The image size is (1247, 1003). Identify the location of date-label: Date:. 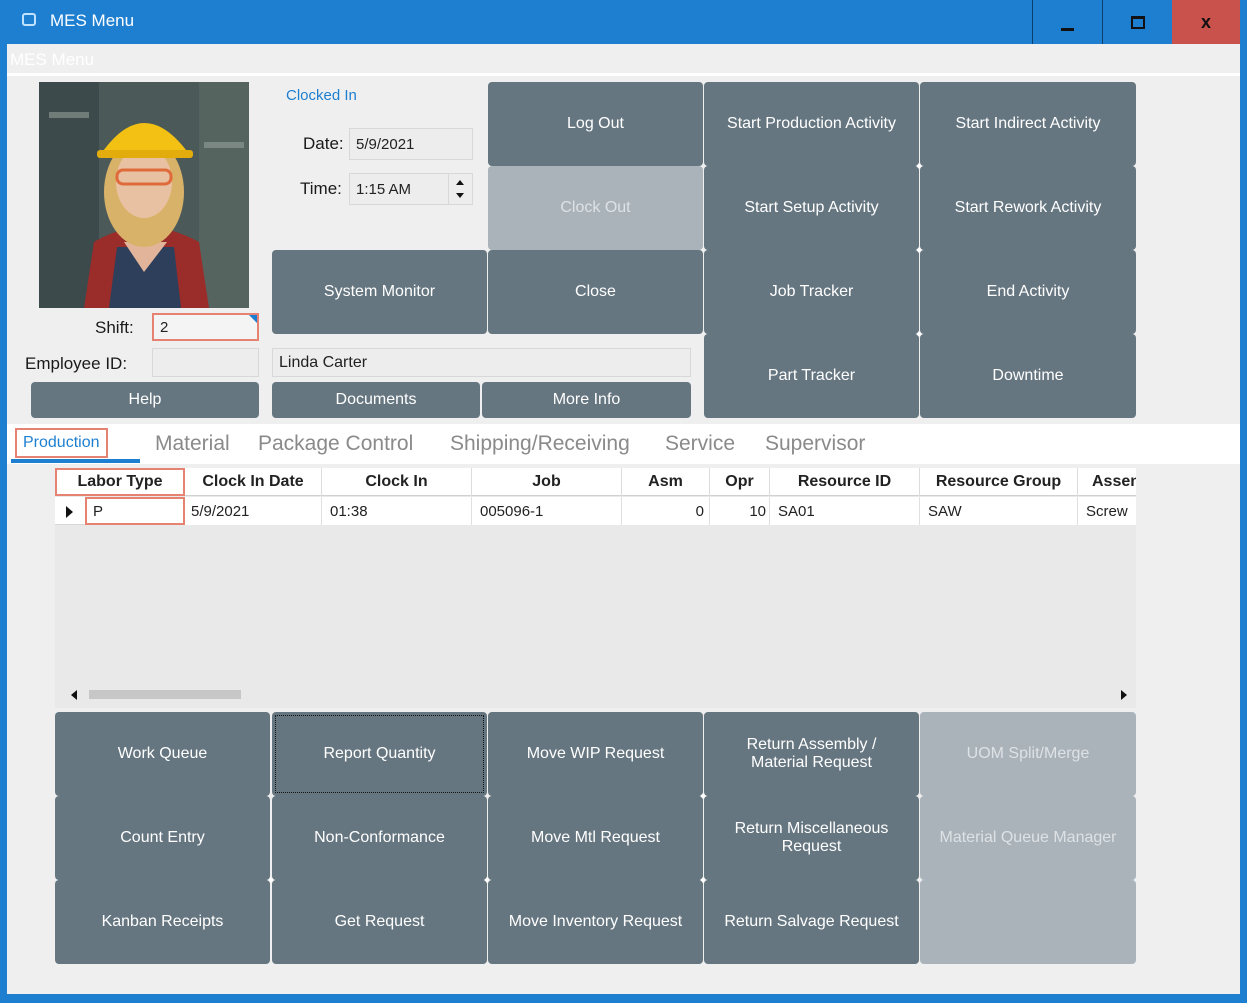
(323, 143).